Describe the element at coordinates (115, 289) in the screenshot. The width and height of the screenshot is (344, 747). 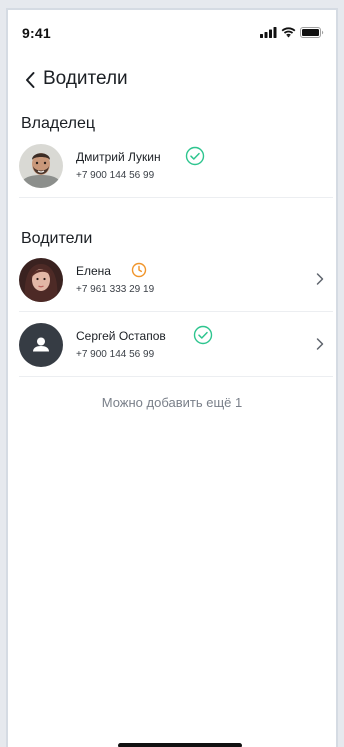
I see `contact-phone: +7 961 333 29 19` at that location.